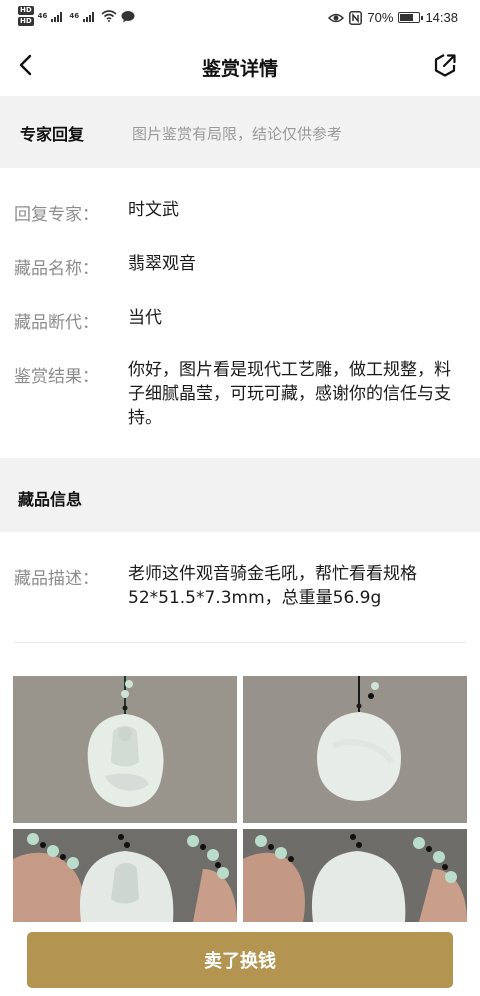  What do you see at coordinates (240, 495) in the screenshot?
I see `collection-info-header: 藏品信息` at bounding box center [240, 495].